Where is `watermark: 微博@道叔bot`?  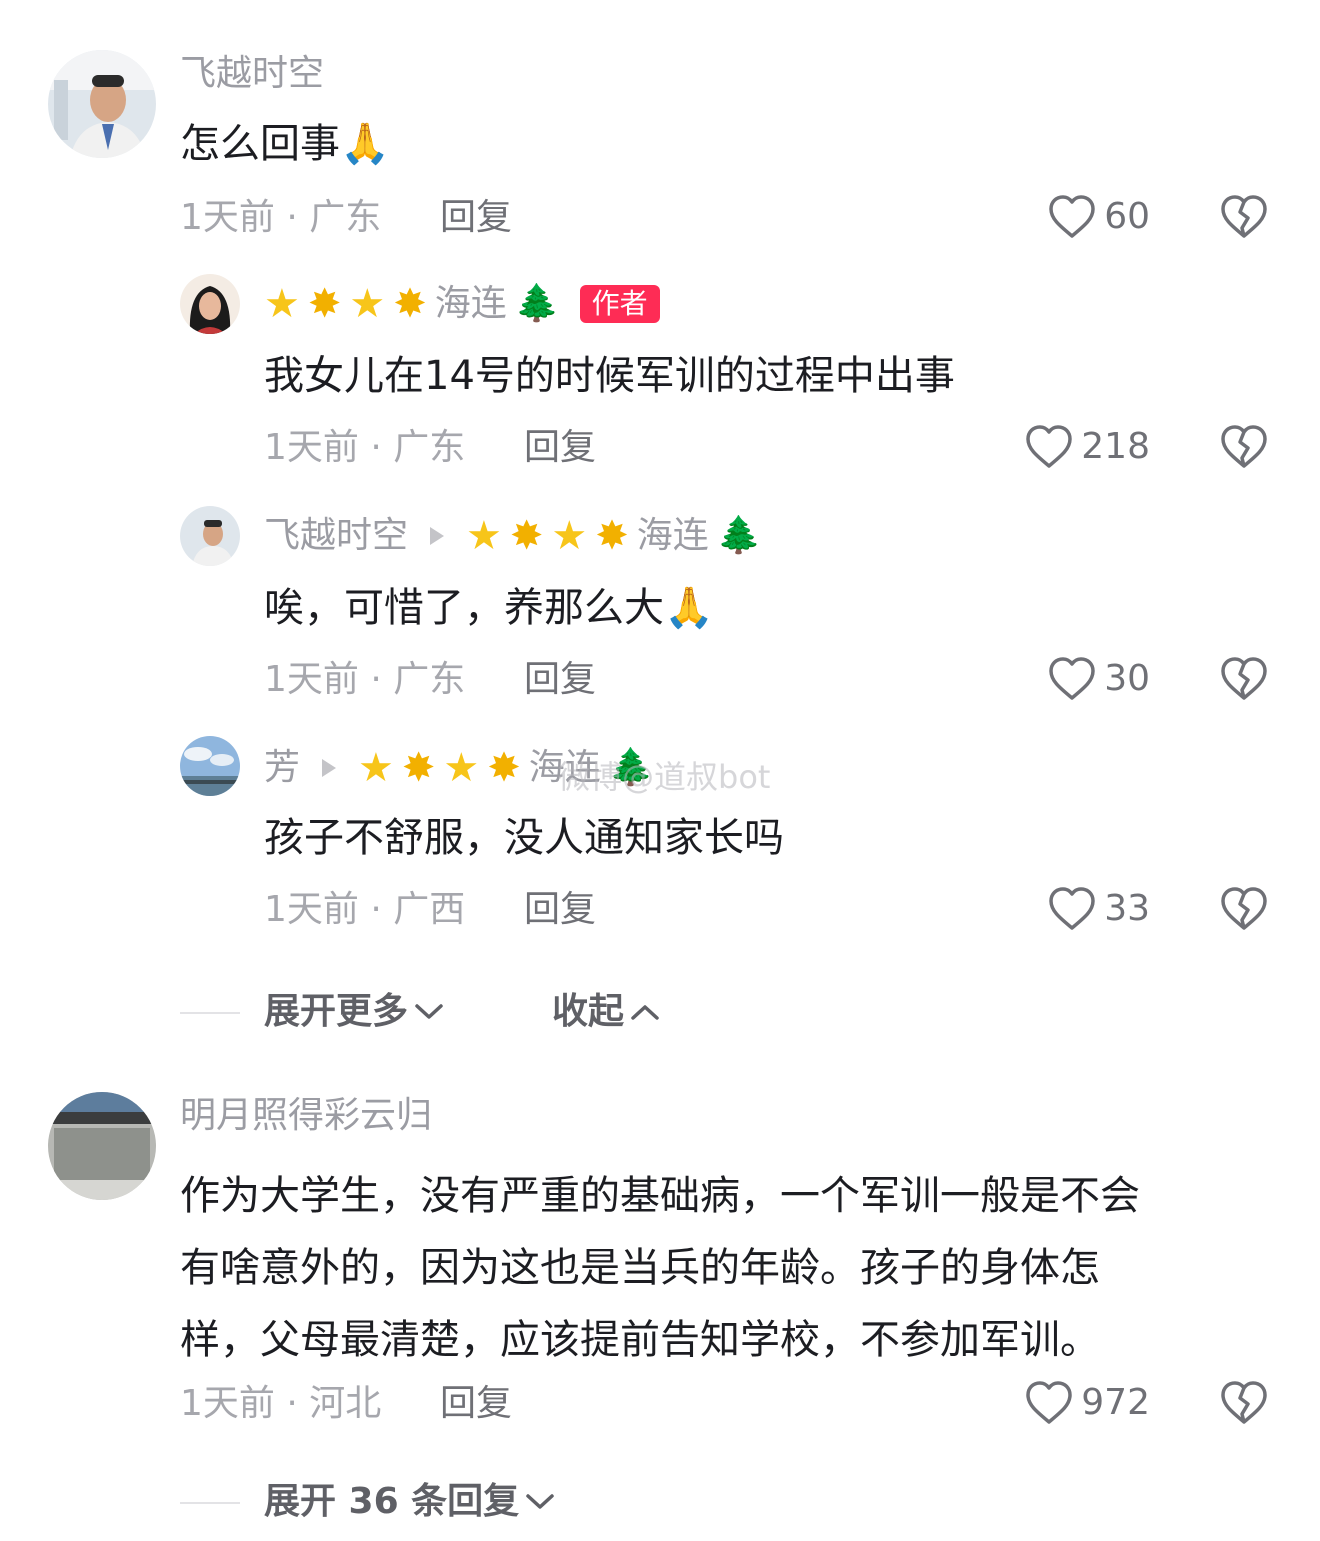
watermark: 微博@道叔bot is located at coordinates (664, 777).